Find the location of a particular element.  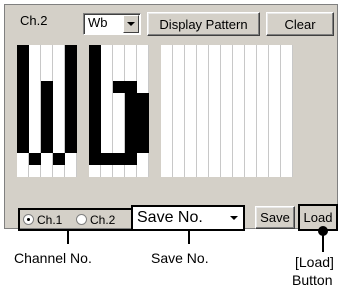

pattern-select: Wb is located at coordinates (112, 24).